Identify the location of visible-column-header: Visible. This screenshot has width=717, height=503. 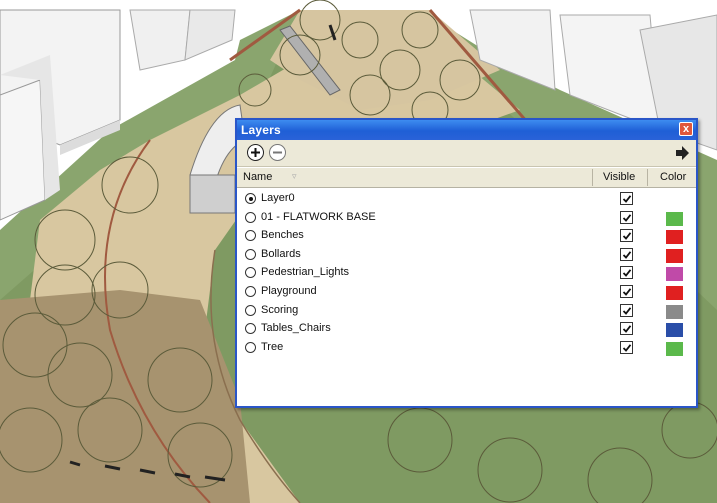
(619, 177).